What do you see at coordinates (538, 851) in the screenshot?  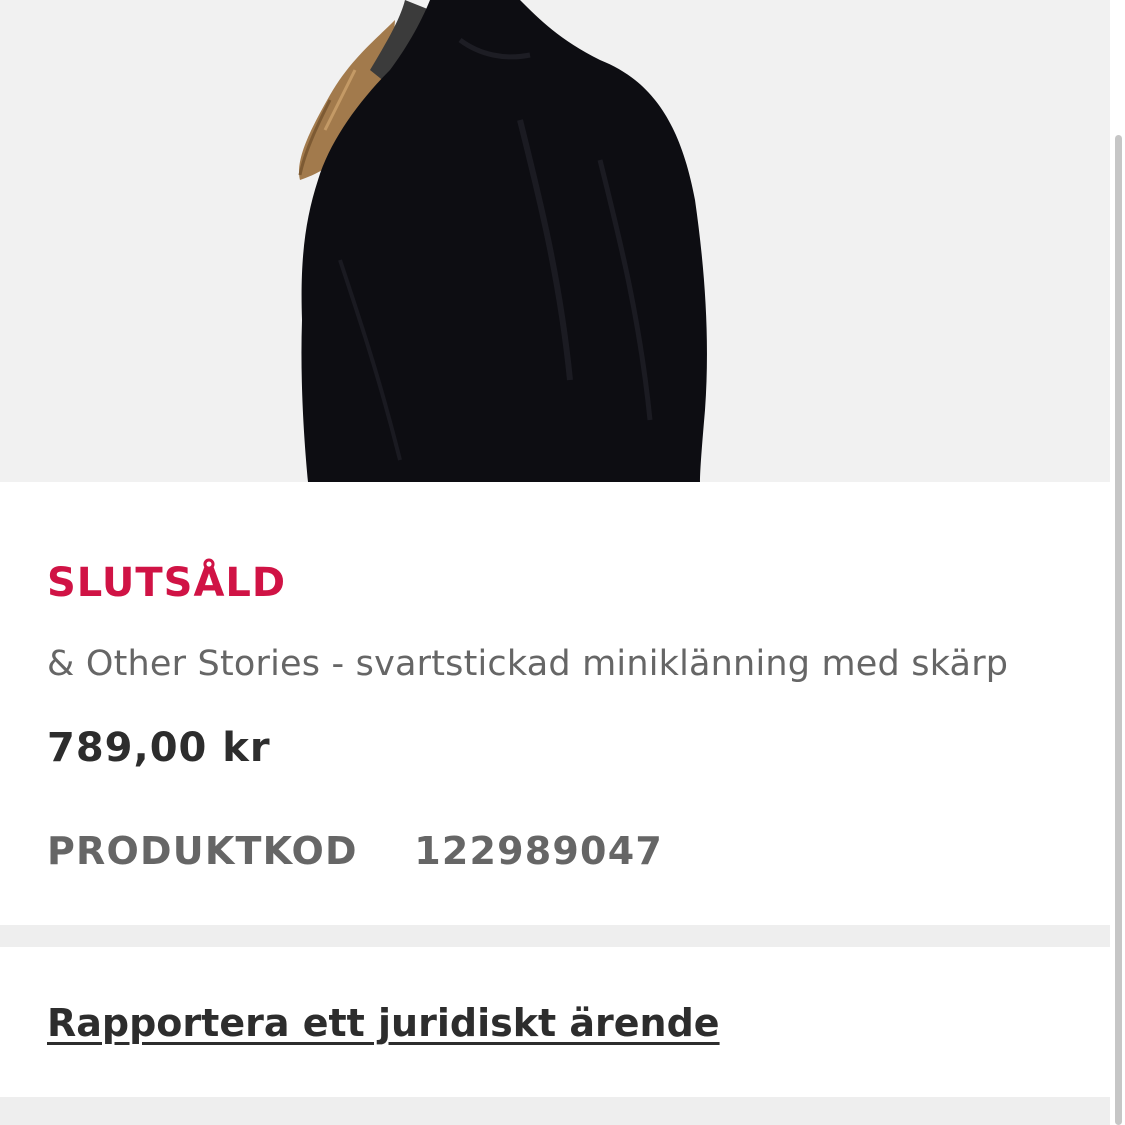 I see `product-code-value: 122989047` at bounding box center [538, 851].